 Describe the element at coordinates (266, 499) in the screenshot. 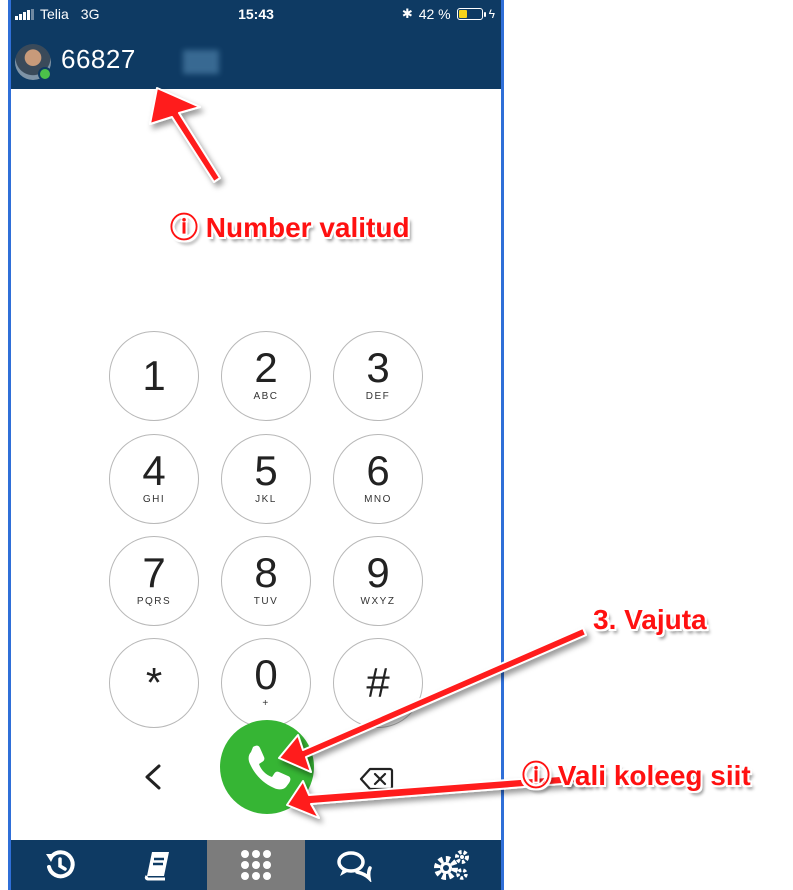

I see `key-letters: JKL` at that location.